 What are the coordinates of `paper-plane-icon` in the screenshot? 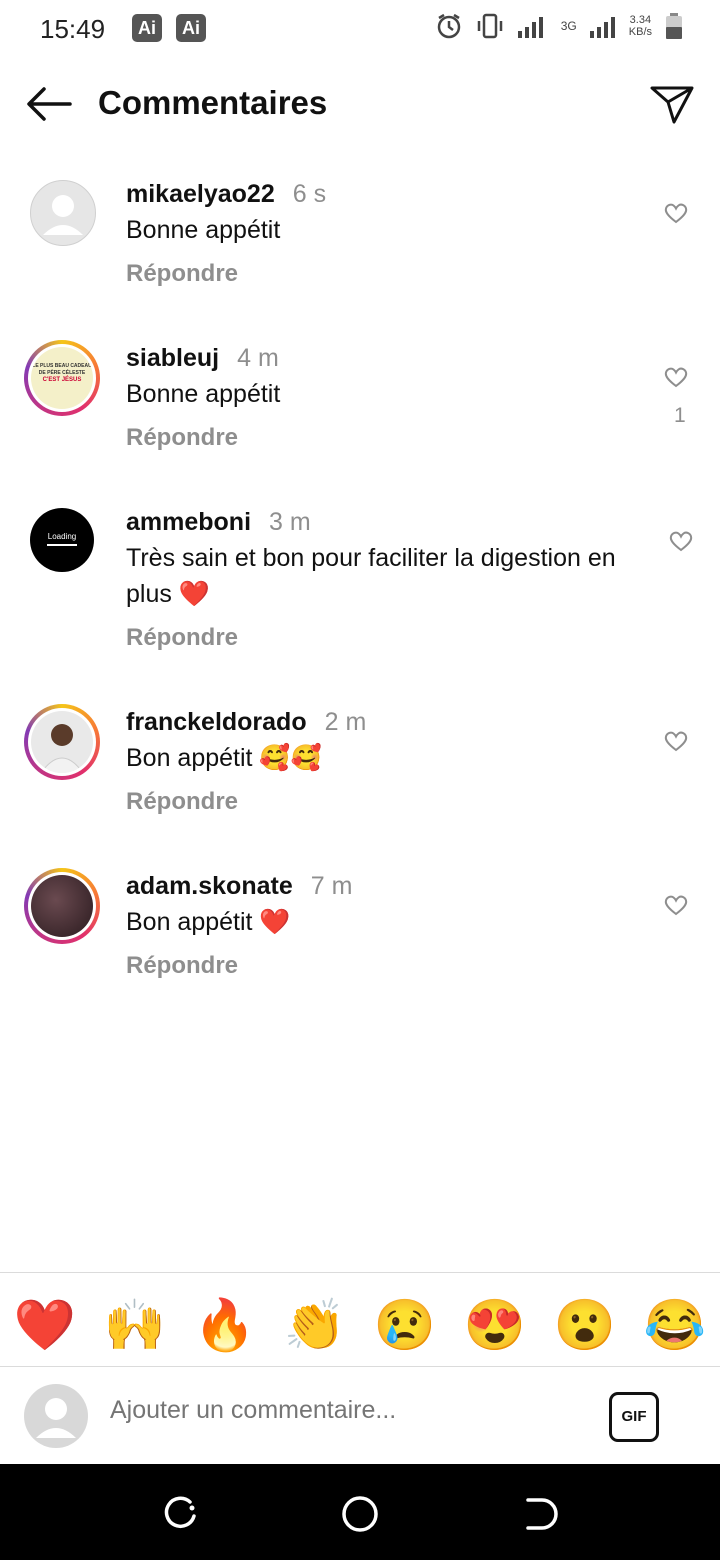 It's located at (672, 104).